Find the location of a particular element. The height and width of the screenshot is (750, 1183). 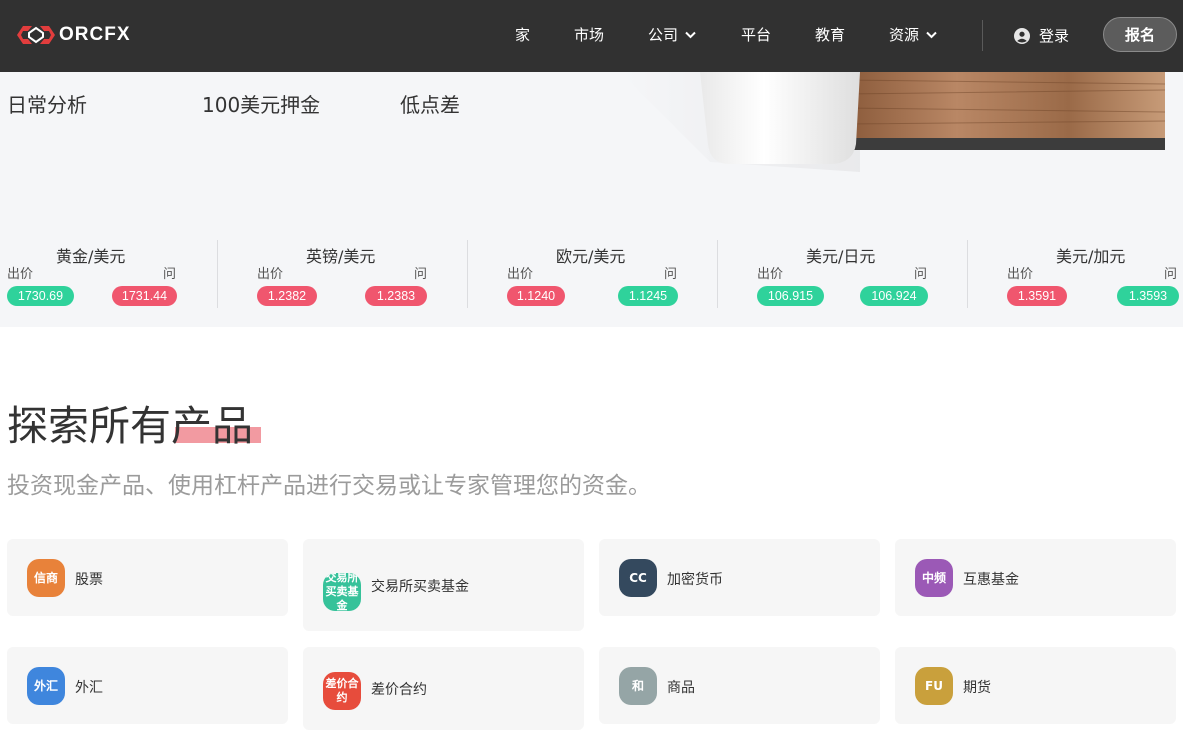

ticker-pair: 黄金/美元 is located at coordinates (91, 256).